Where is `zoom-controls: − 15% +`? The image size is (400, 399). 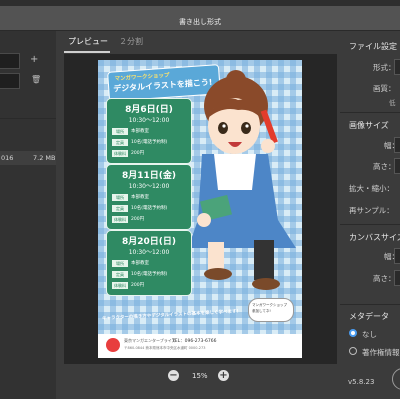
zoom-controls: − 15% + is located at coordinates (200, 376).